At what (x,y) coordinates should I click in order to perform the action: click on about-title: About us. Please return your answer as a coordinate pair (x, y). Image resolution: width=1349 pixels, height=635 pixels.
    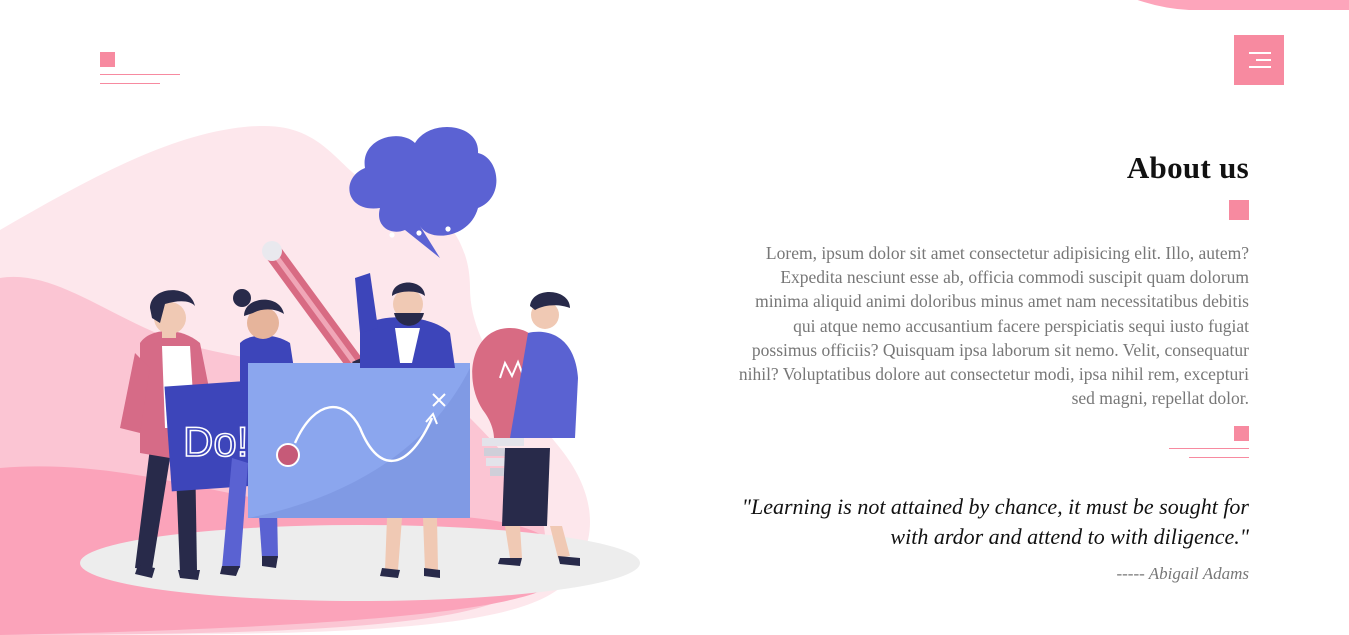
    Looking at the image, I should click on (1187, 167).